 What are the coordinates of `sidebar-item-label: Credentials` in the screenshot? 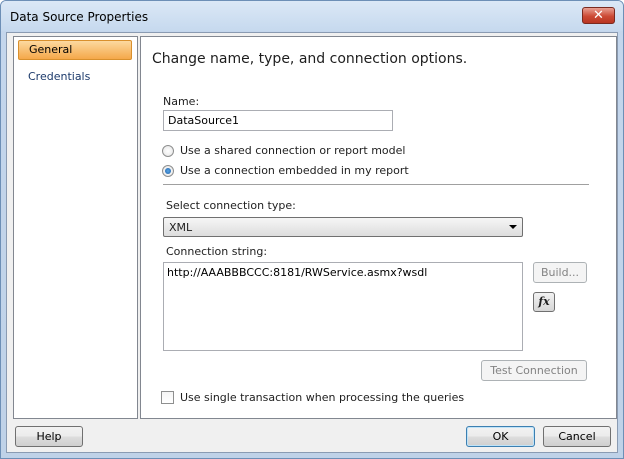 It's located at (59, 76).